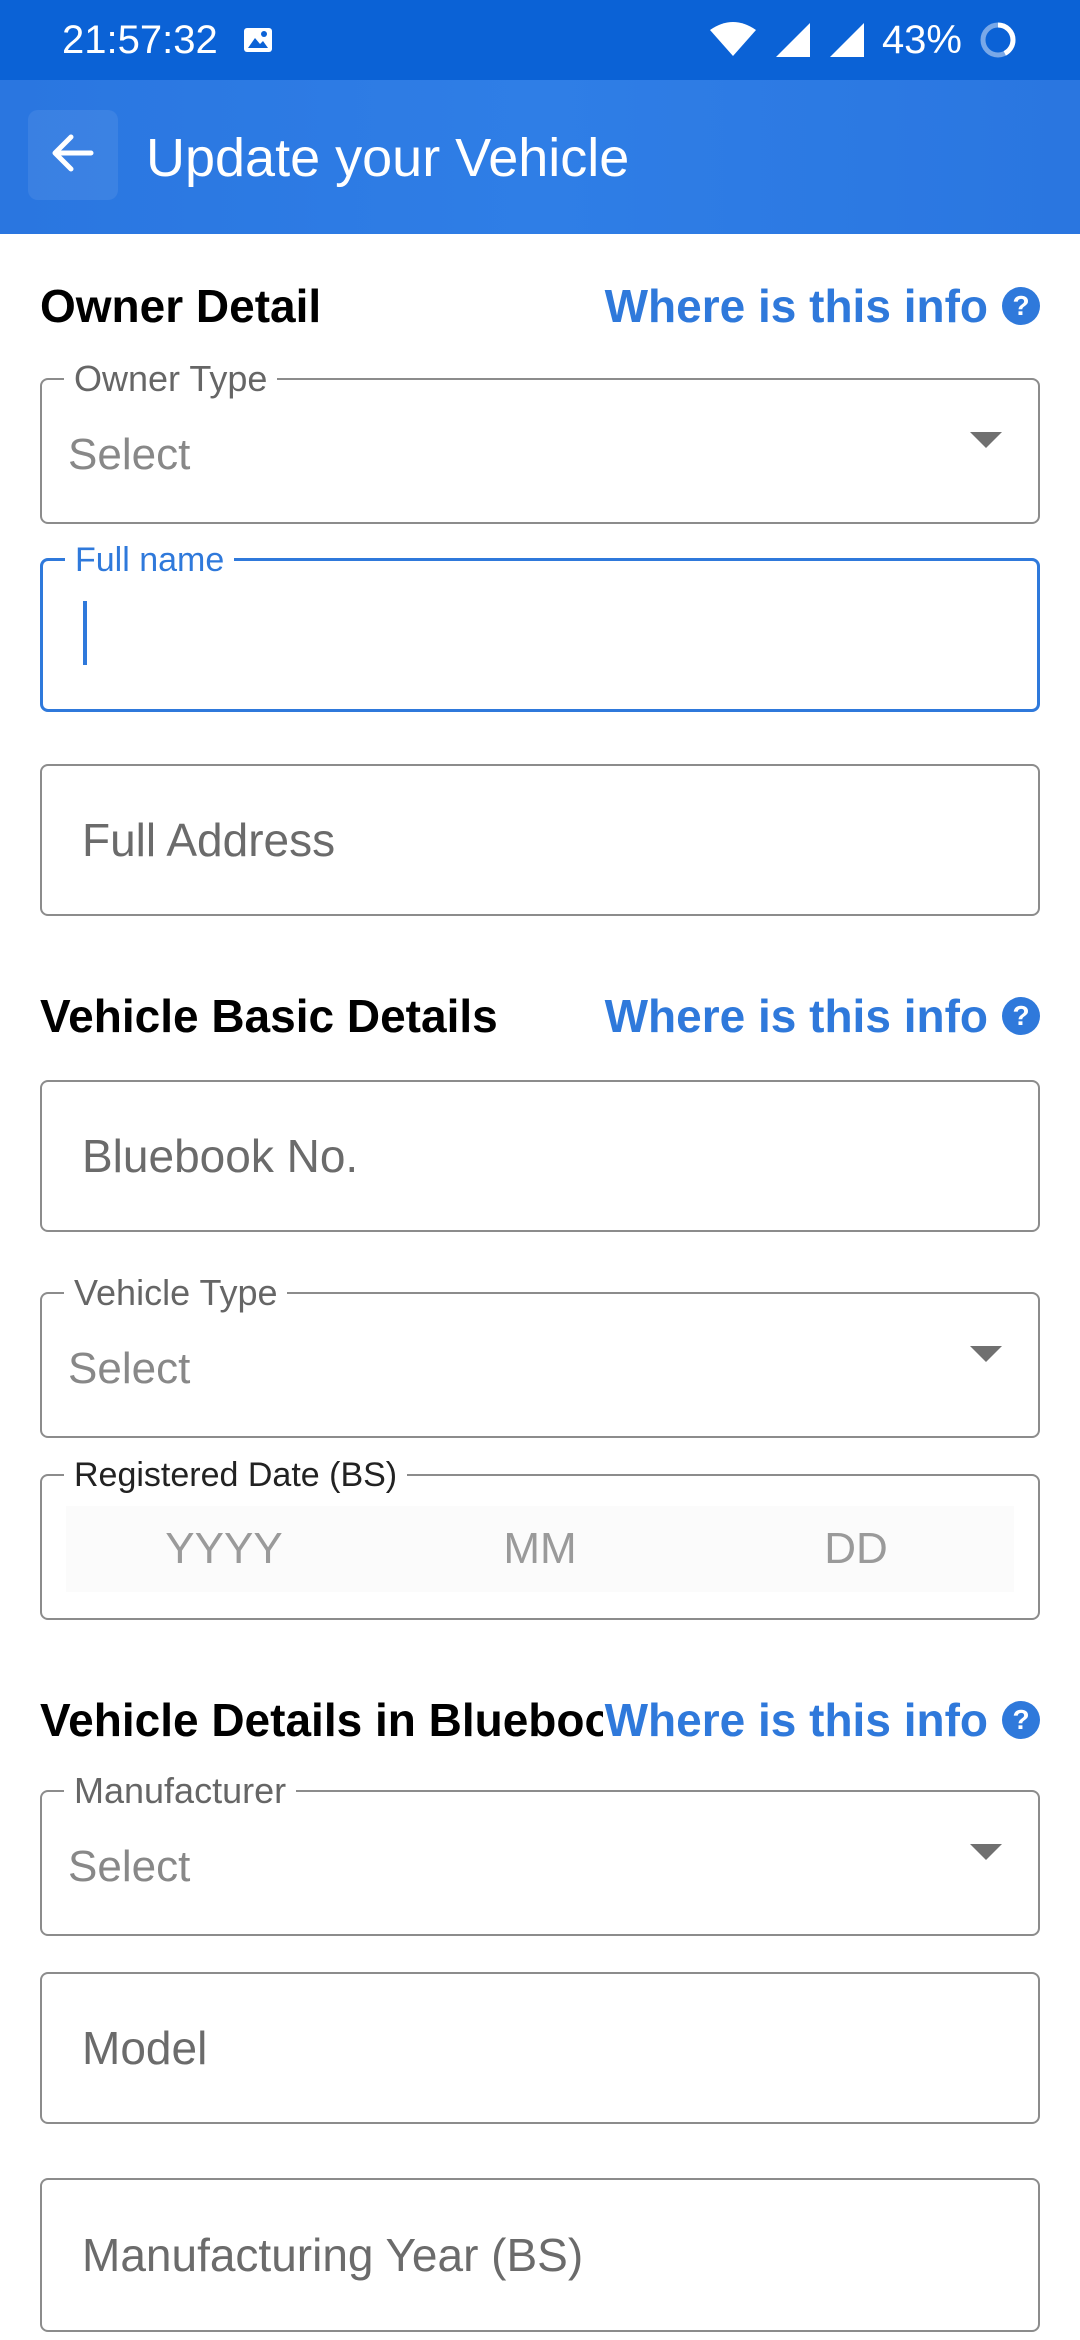  Describe the element at coordinates (796, 306) in the screenshot. I see `owner-info-link-text: Where is this info` at that location.